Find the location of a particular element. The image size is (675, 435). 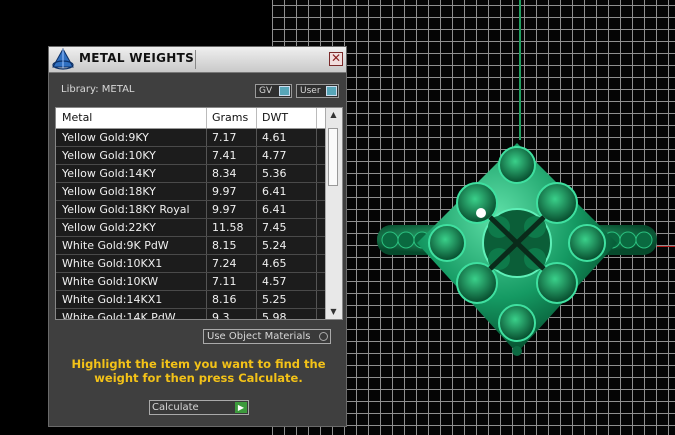

cell-grams: 7.17 is located at coordinates (224, 137).